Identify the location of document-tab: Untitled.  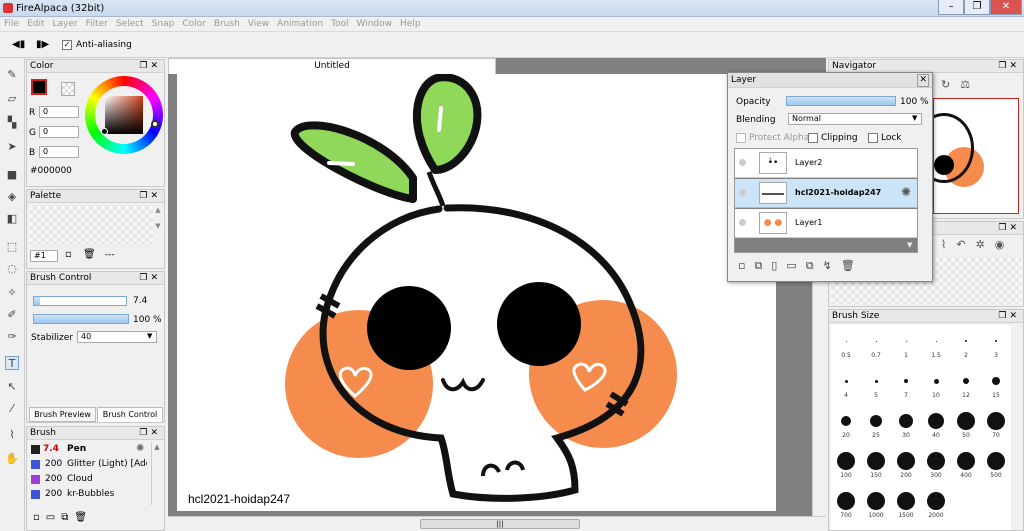
(332, 66).